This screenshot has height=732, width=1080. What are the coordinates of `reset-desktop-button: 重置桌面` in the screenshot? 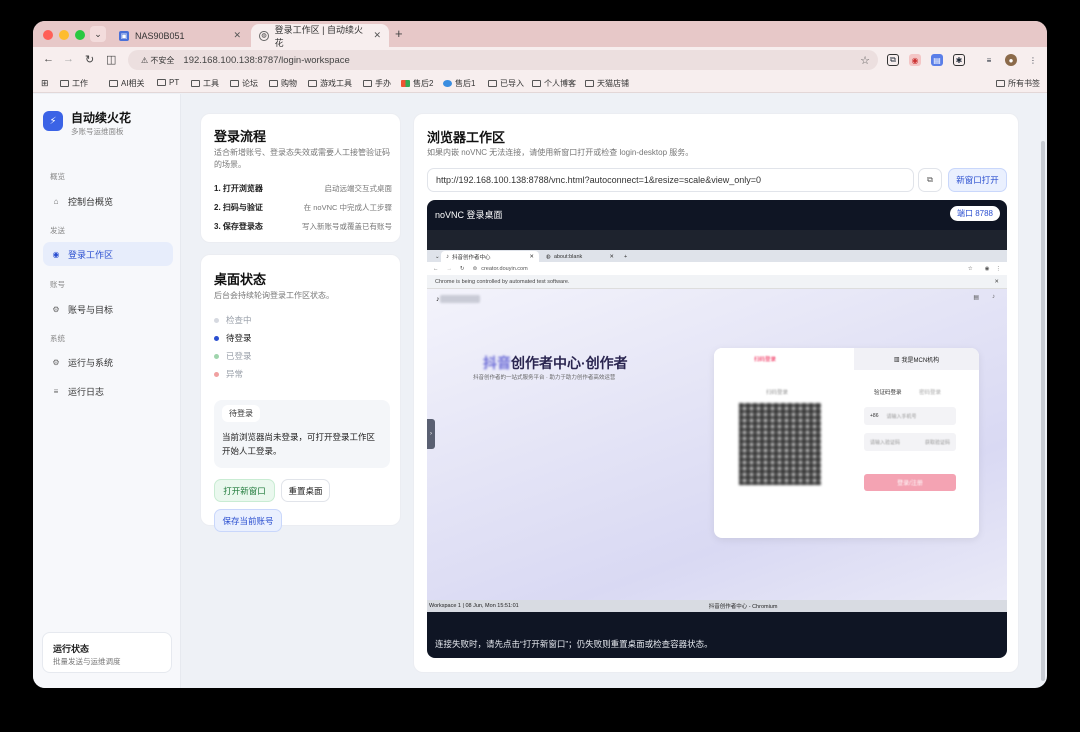 It's located at (305, 490).